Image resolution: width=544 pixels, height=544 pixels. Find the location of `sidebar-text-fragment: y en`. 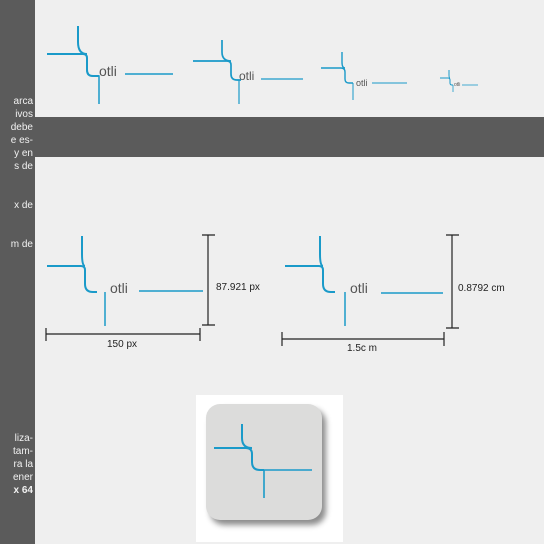

sidebar-text-fragment: y en is located at coordinates (23, 153).